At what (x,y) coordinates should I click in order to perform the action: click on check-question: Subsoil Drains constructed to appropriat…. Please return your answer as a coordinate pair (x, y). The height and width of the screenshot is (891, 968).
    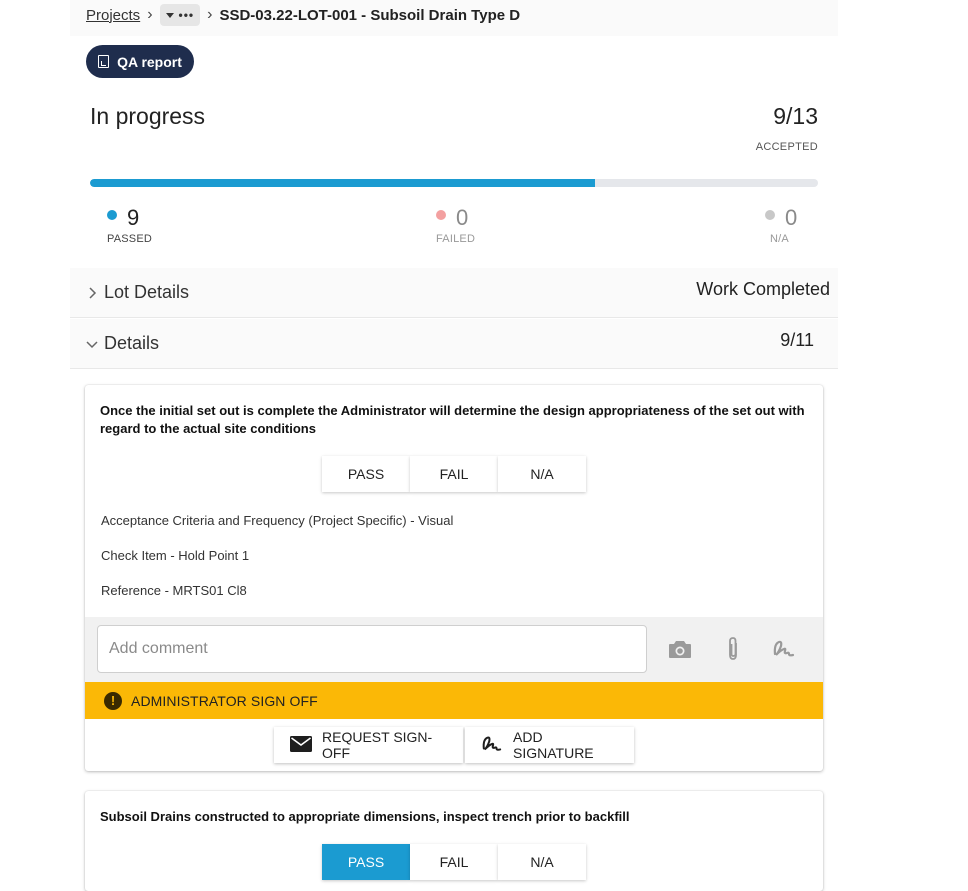
    Looking at the image, I should click on (365, 816).